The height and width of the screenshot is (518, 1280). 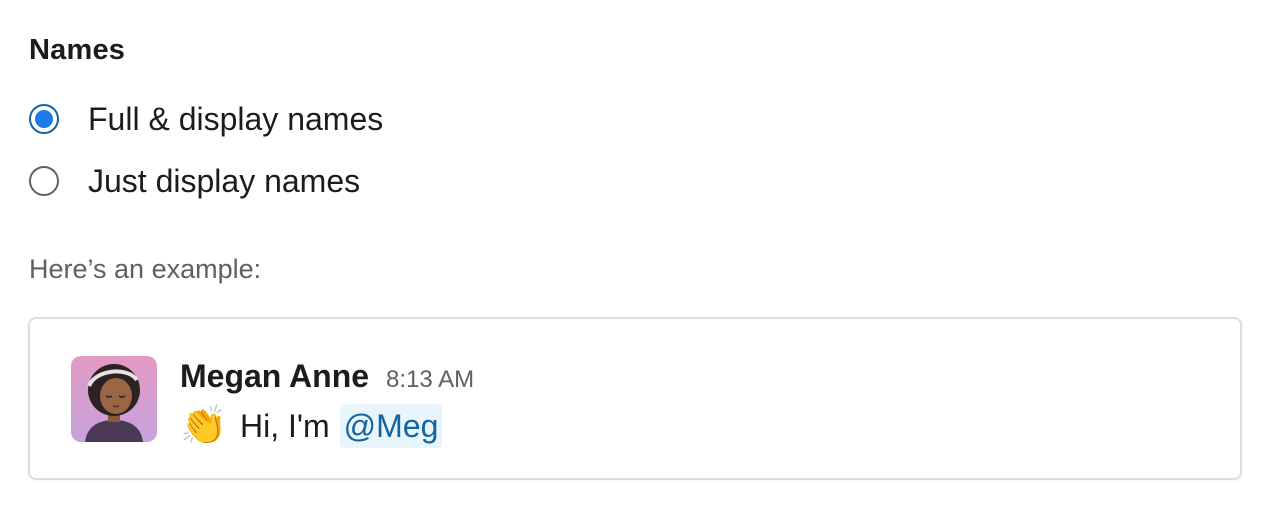 What do you see at coordinates (224, 181) in the screenshot?
I see `radio-label: Just display names` at bounding box center [224, 181].